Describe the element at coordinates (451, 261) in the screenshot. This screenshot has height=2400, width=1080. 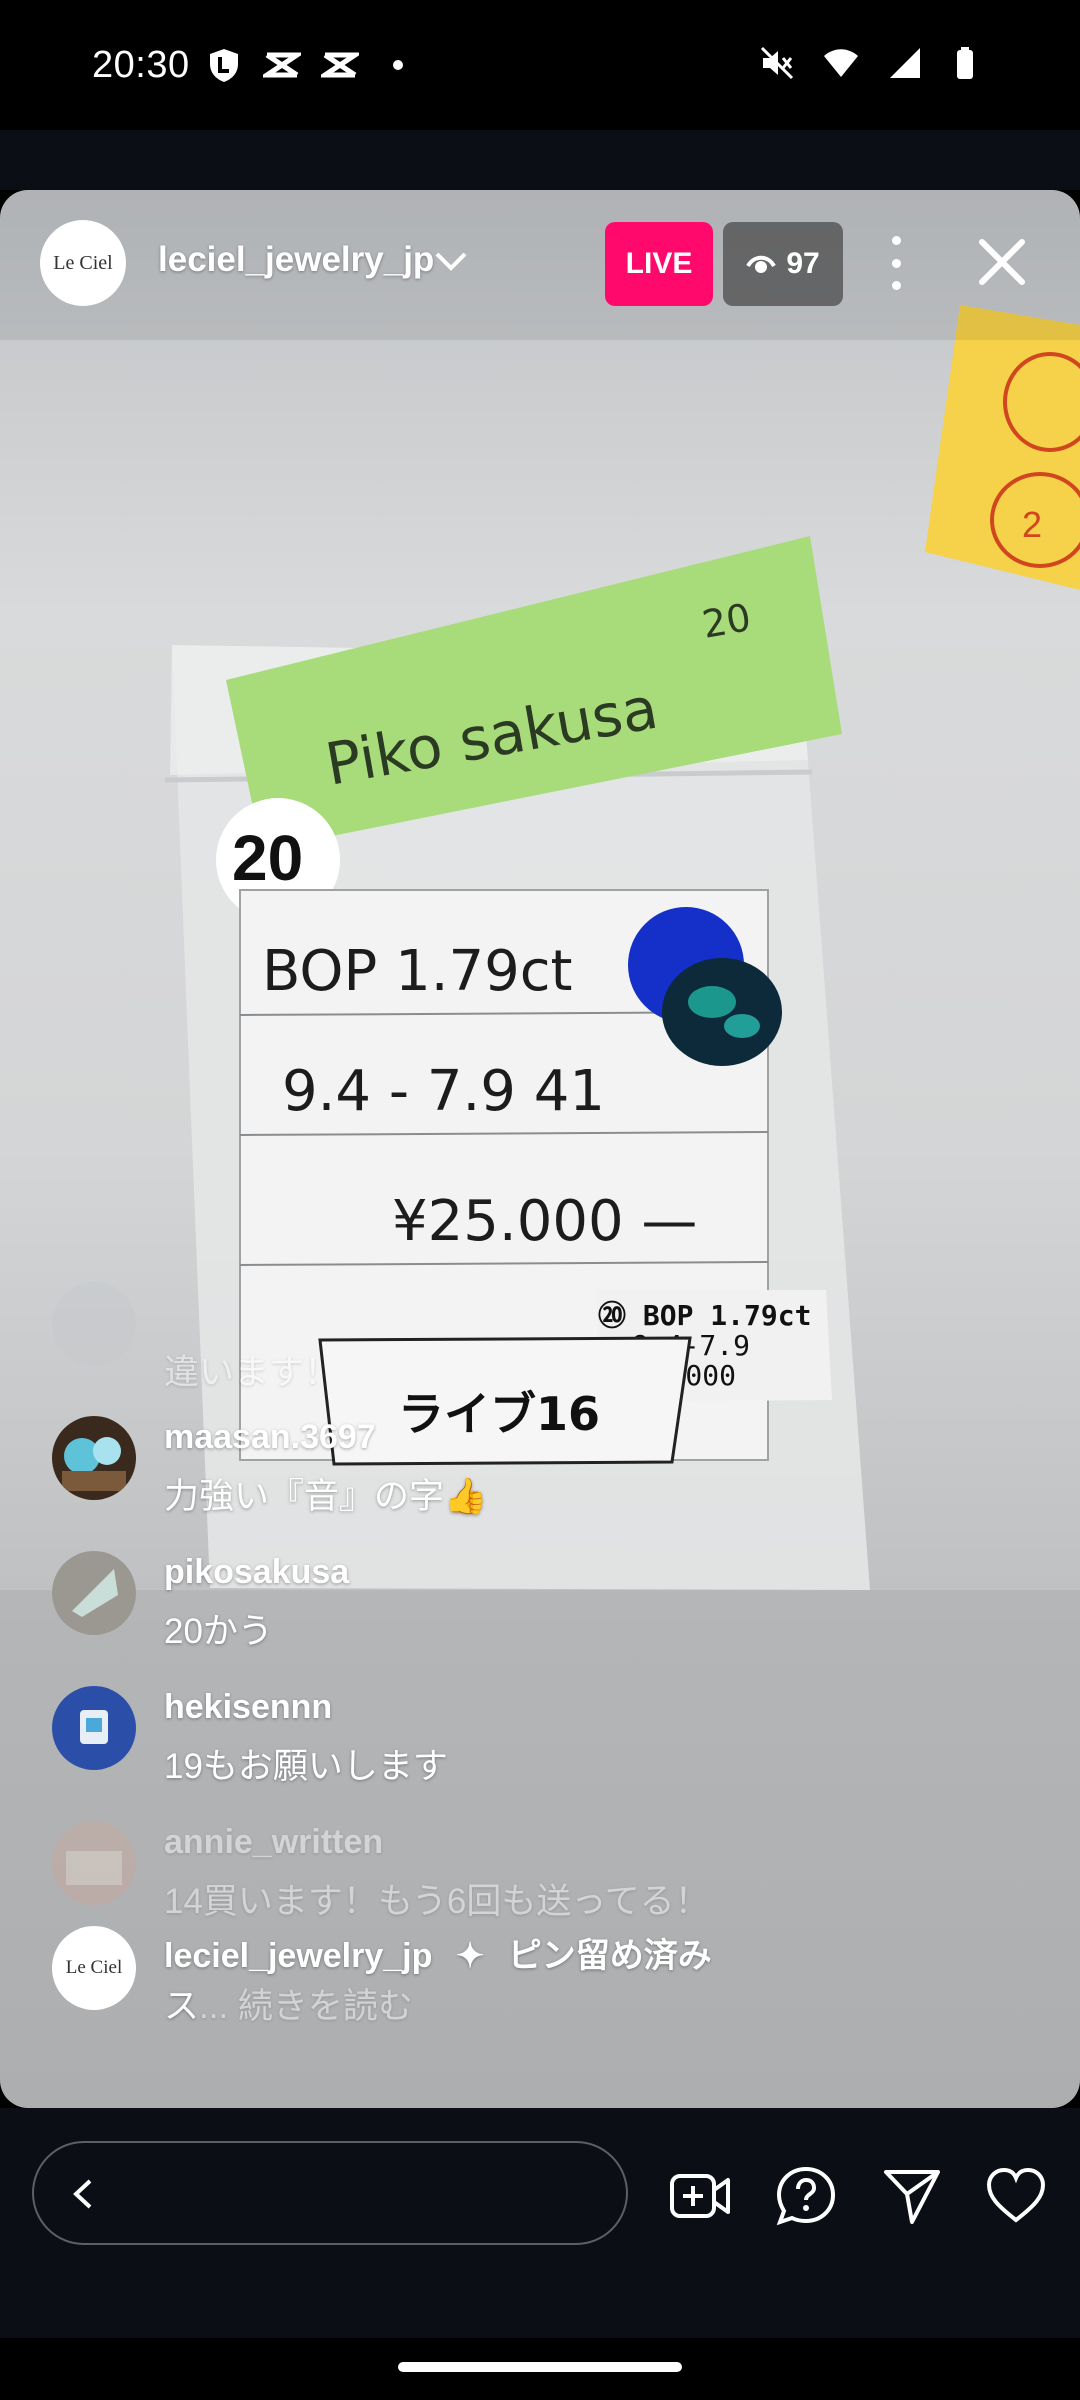
I see `chevron-down-icon` at that location.